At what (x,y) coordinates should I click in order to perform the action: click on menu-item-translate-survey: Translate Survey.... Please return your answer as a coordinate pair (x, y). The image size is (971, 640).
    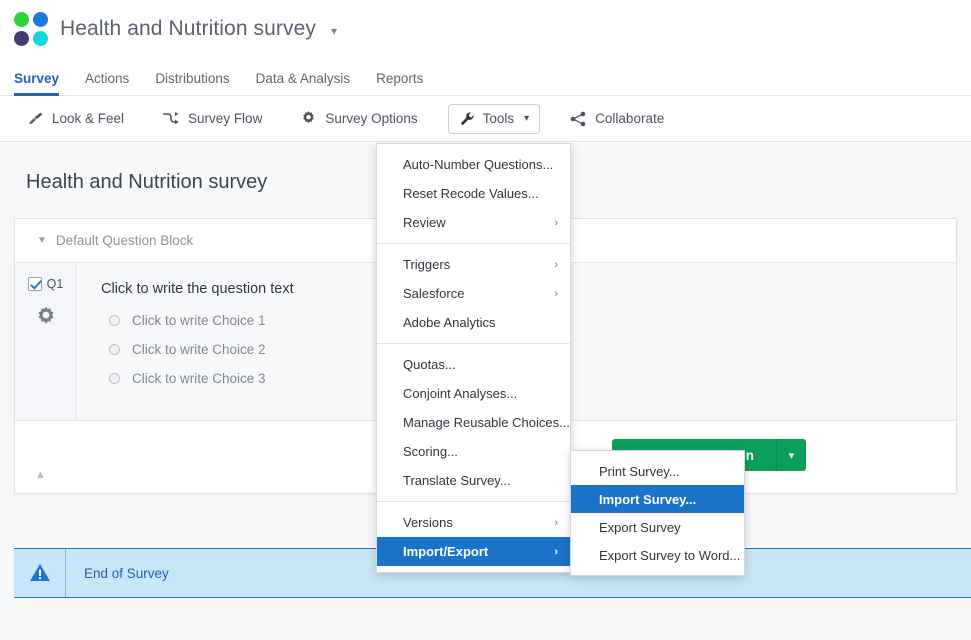
    Looking at the image, I should click on (473, 480).